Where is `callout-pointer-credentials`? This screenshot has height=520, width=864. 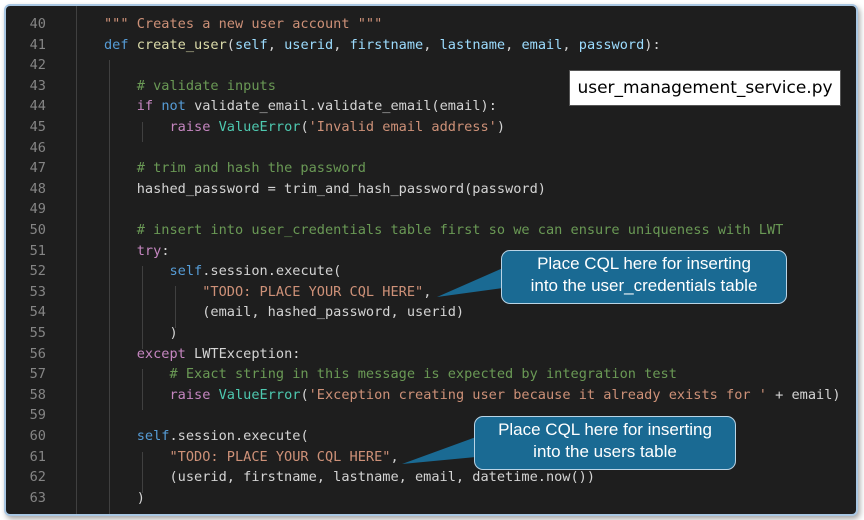 callout-pointer-credentials is located at coordinates (470, 282).